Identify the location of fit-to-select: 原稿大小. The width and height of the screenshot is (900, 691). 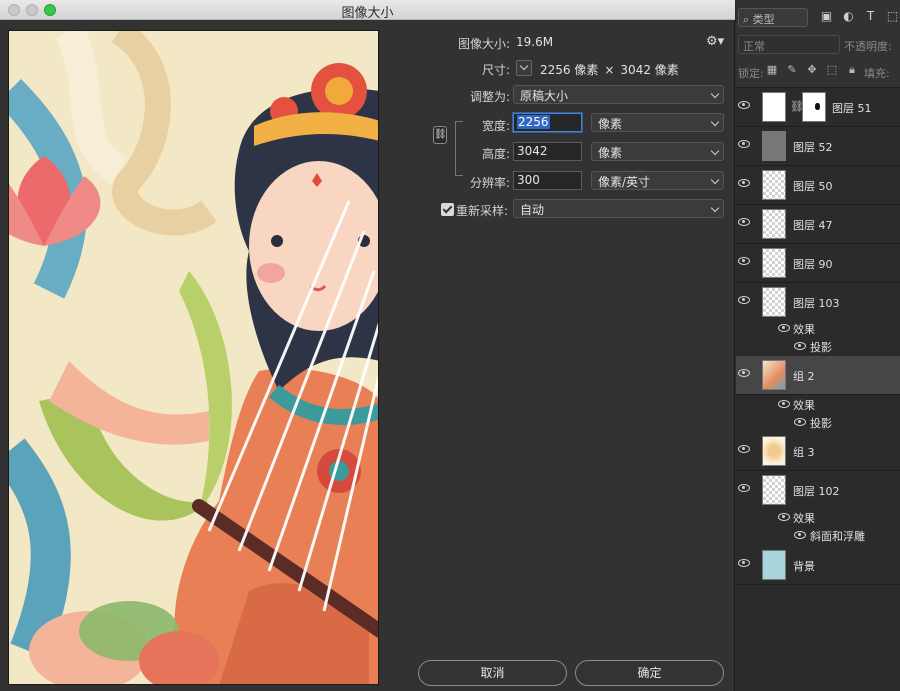
(618, 94).